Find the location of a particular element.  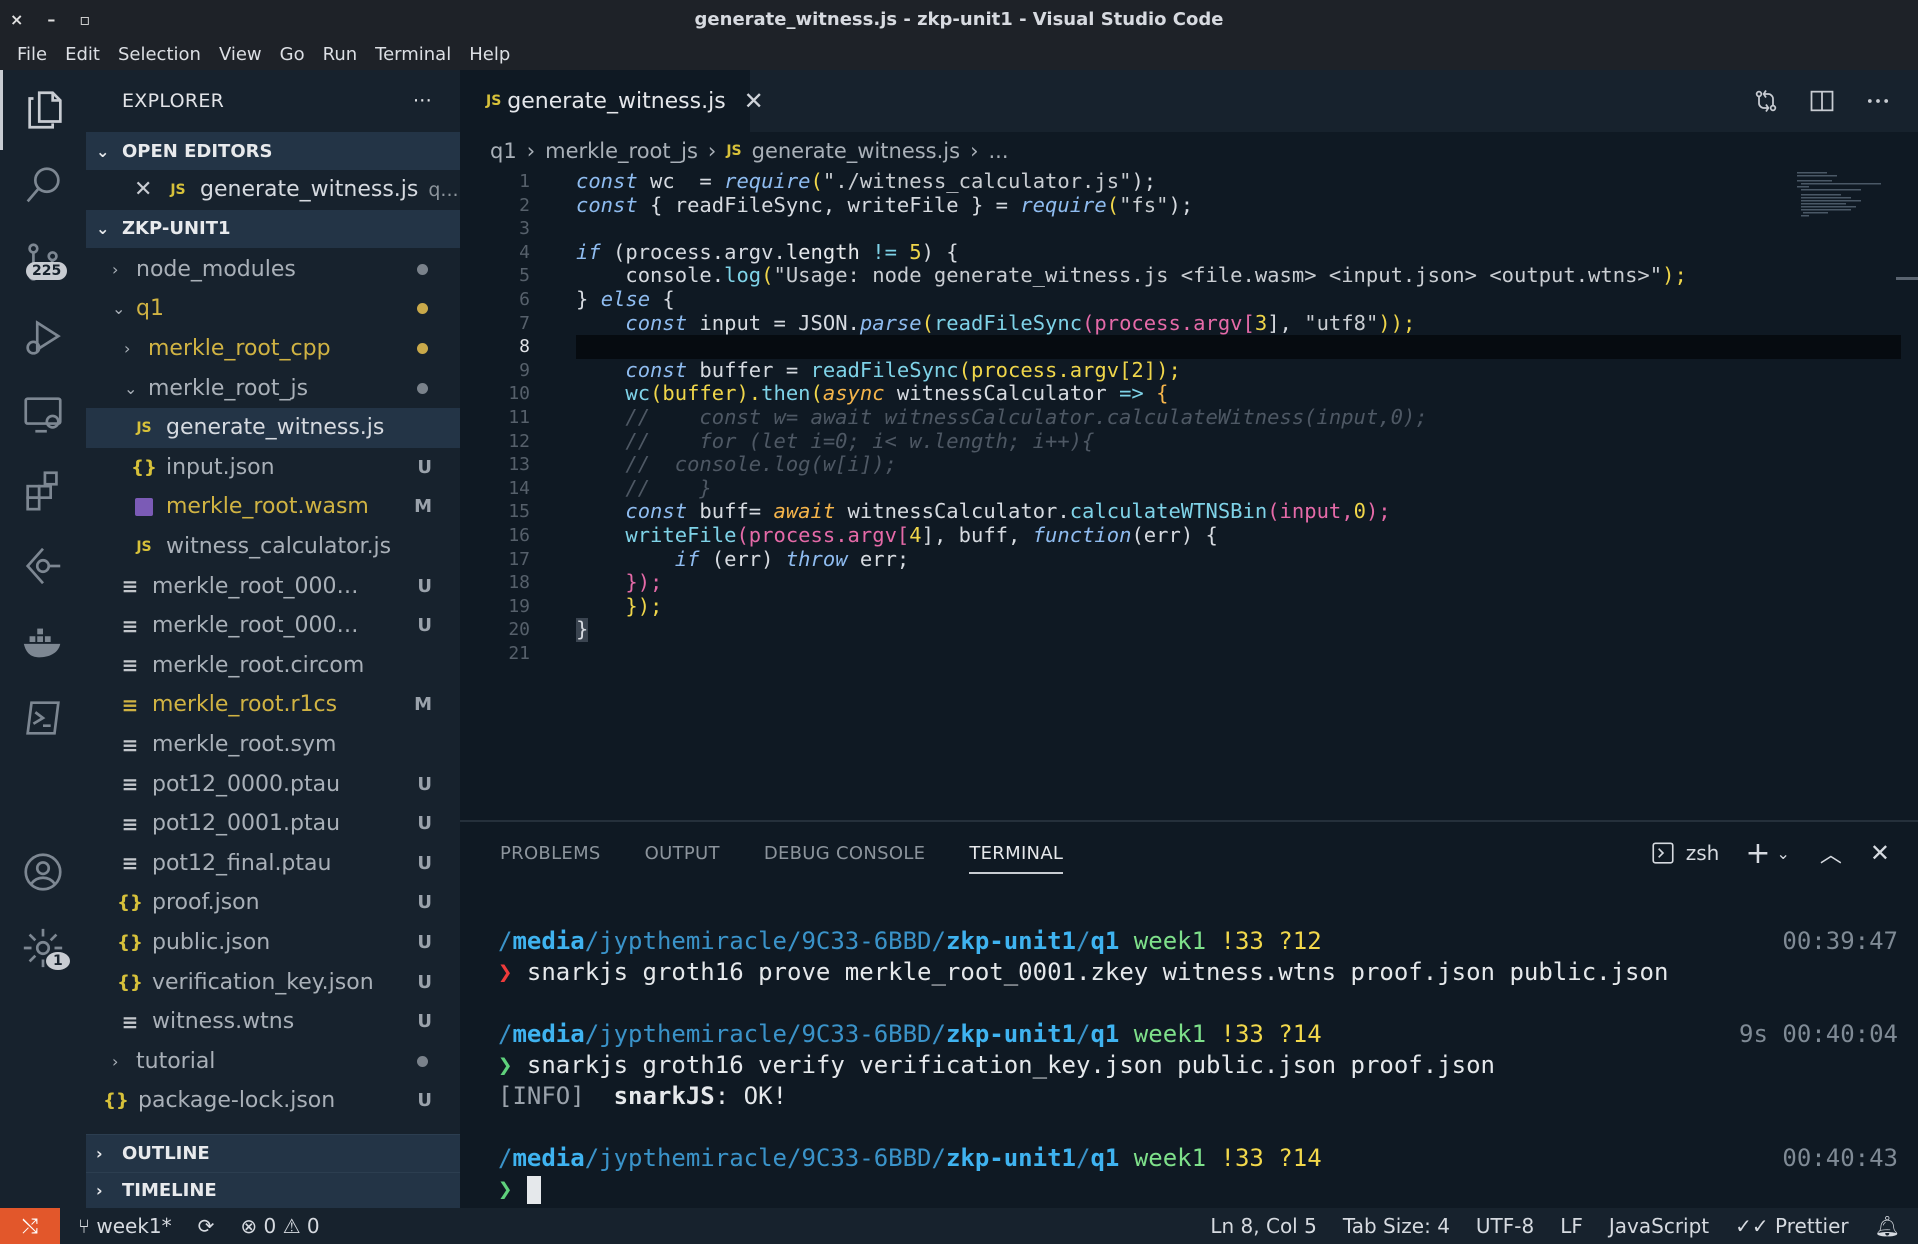

tree-file-witness-wtns: ≡ witness.wtns U is located at coordinates (273, 1022).